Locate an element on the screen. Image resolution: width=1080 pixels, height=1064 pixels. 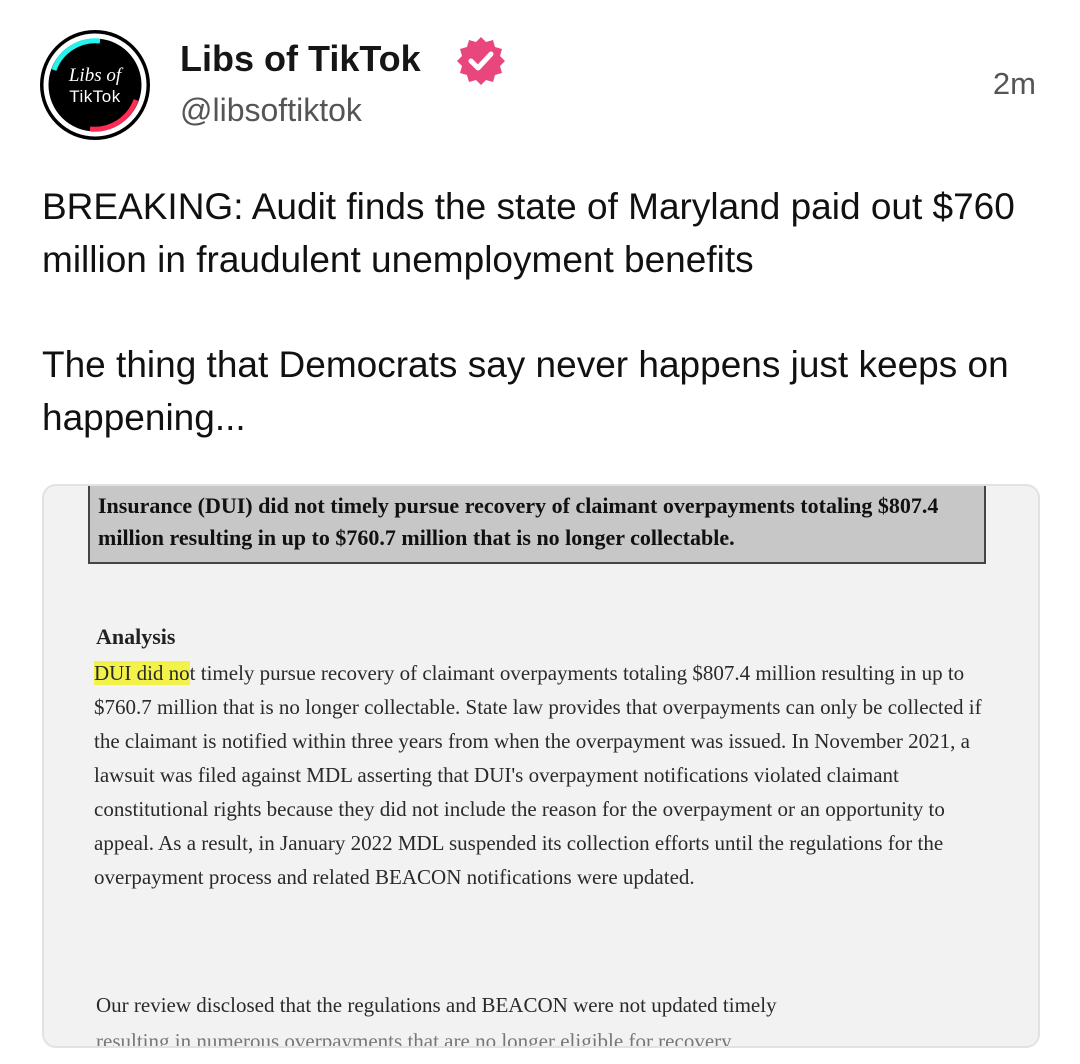
user-handle: @libsoftiktok is located at coordinates (271, 110).